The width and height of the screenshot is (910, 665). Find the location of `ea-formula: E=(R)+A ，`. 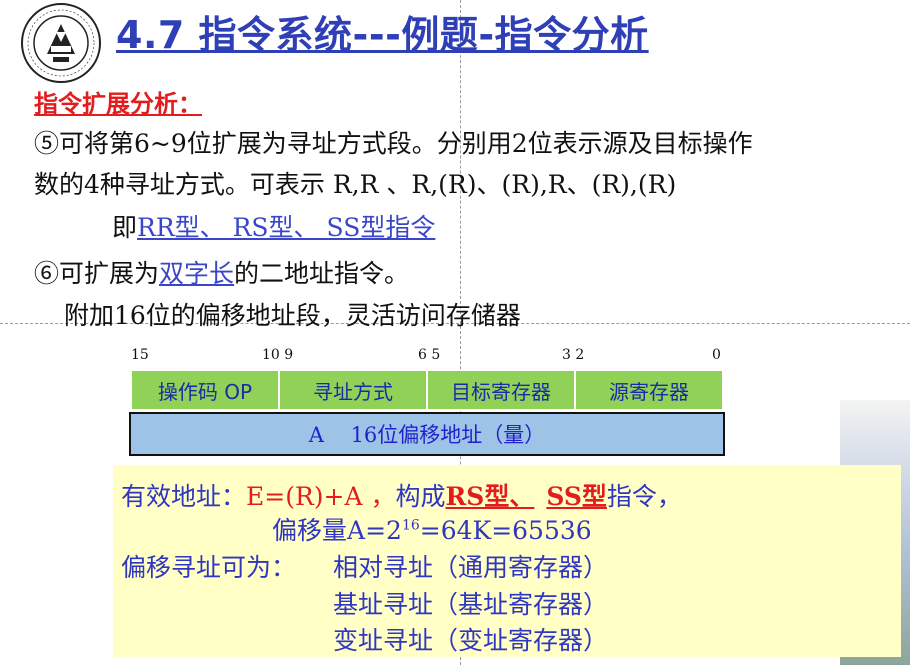

ea-formula: E=(R)+A ， is located at coordinates (321, 496).